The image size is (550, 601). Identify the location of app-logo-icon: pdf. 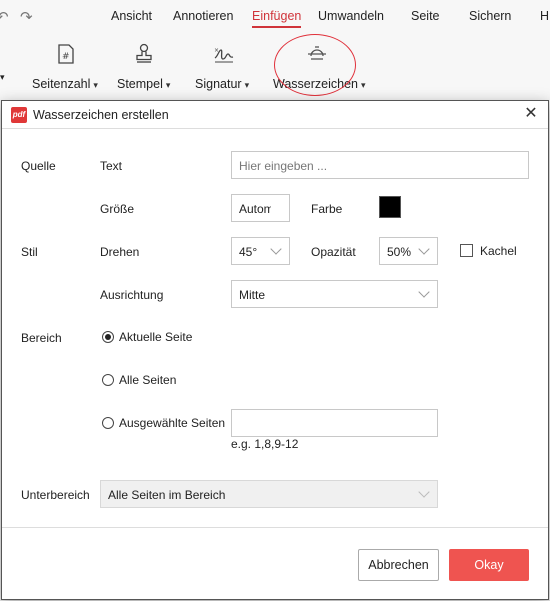
(19, 115).